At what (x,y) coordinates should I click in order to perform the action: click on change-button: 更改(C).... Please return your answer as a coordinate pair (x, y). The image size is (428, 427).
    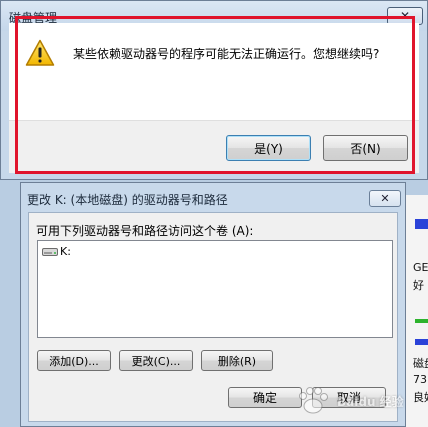
    Looking at the image, I should click on (156, 360).